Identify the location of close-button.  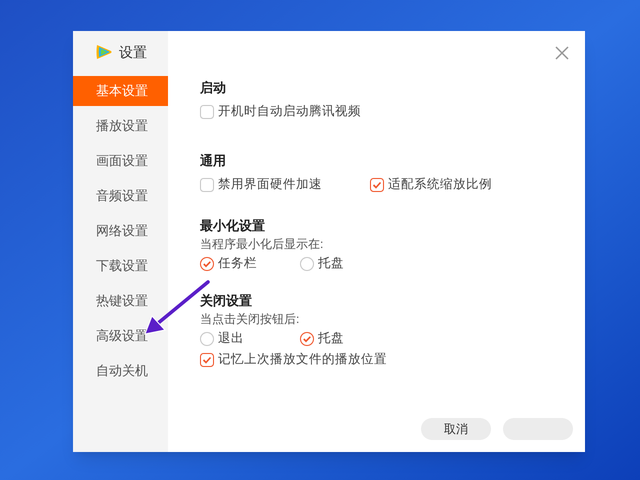
(563, 53).